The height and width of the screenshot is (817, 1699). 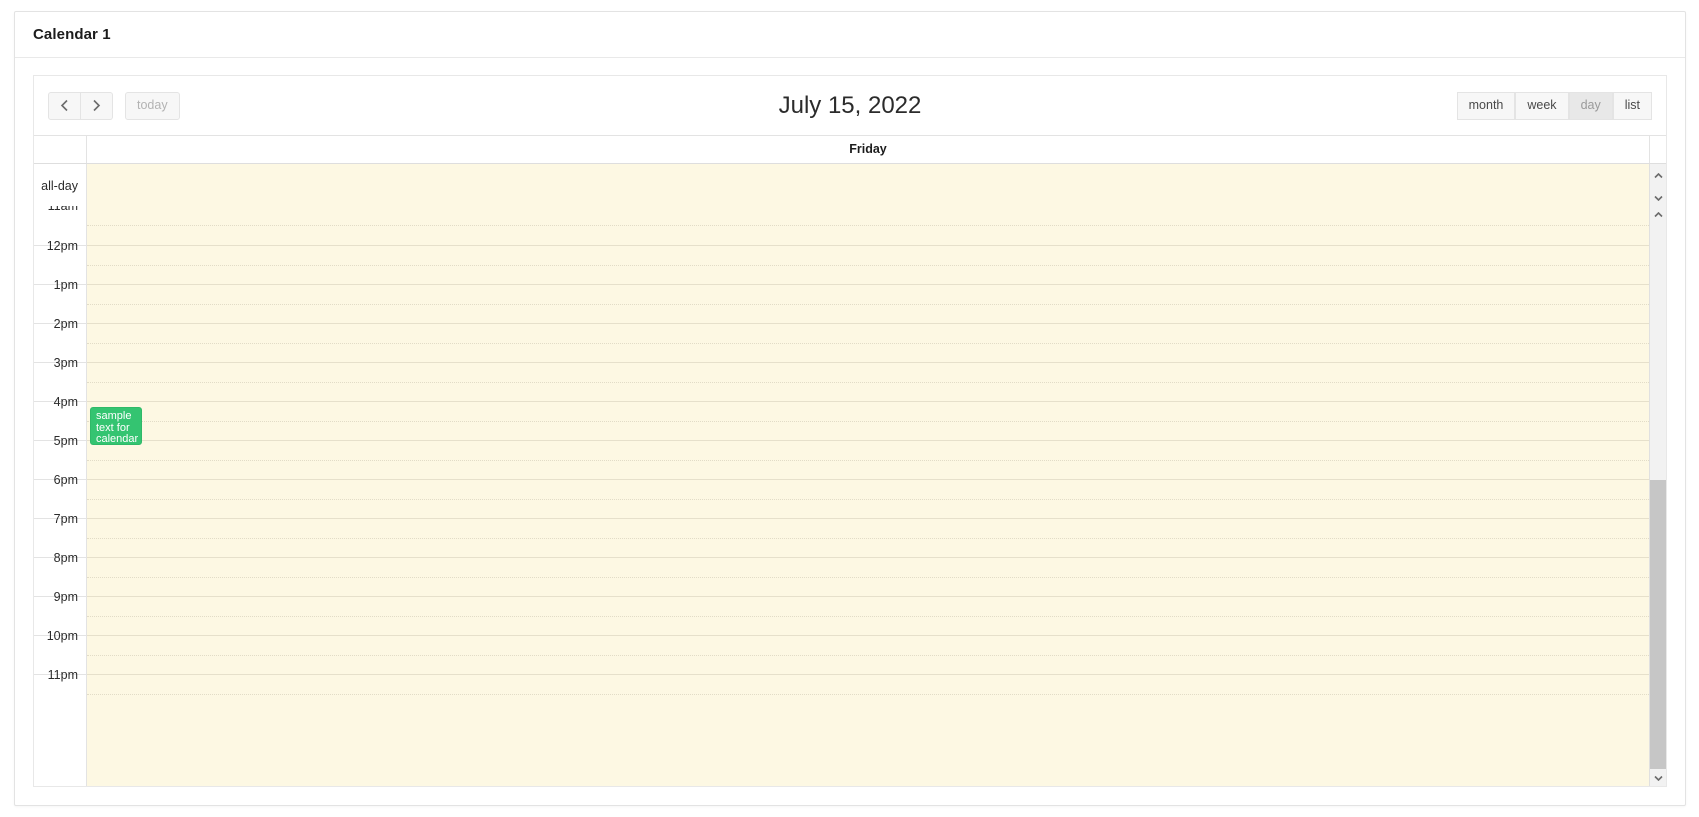 What do you see at coordinates (1590, 105) in the screenshot?
I see `view-button-day: day` at bounding box center [1590, 105].